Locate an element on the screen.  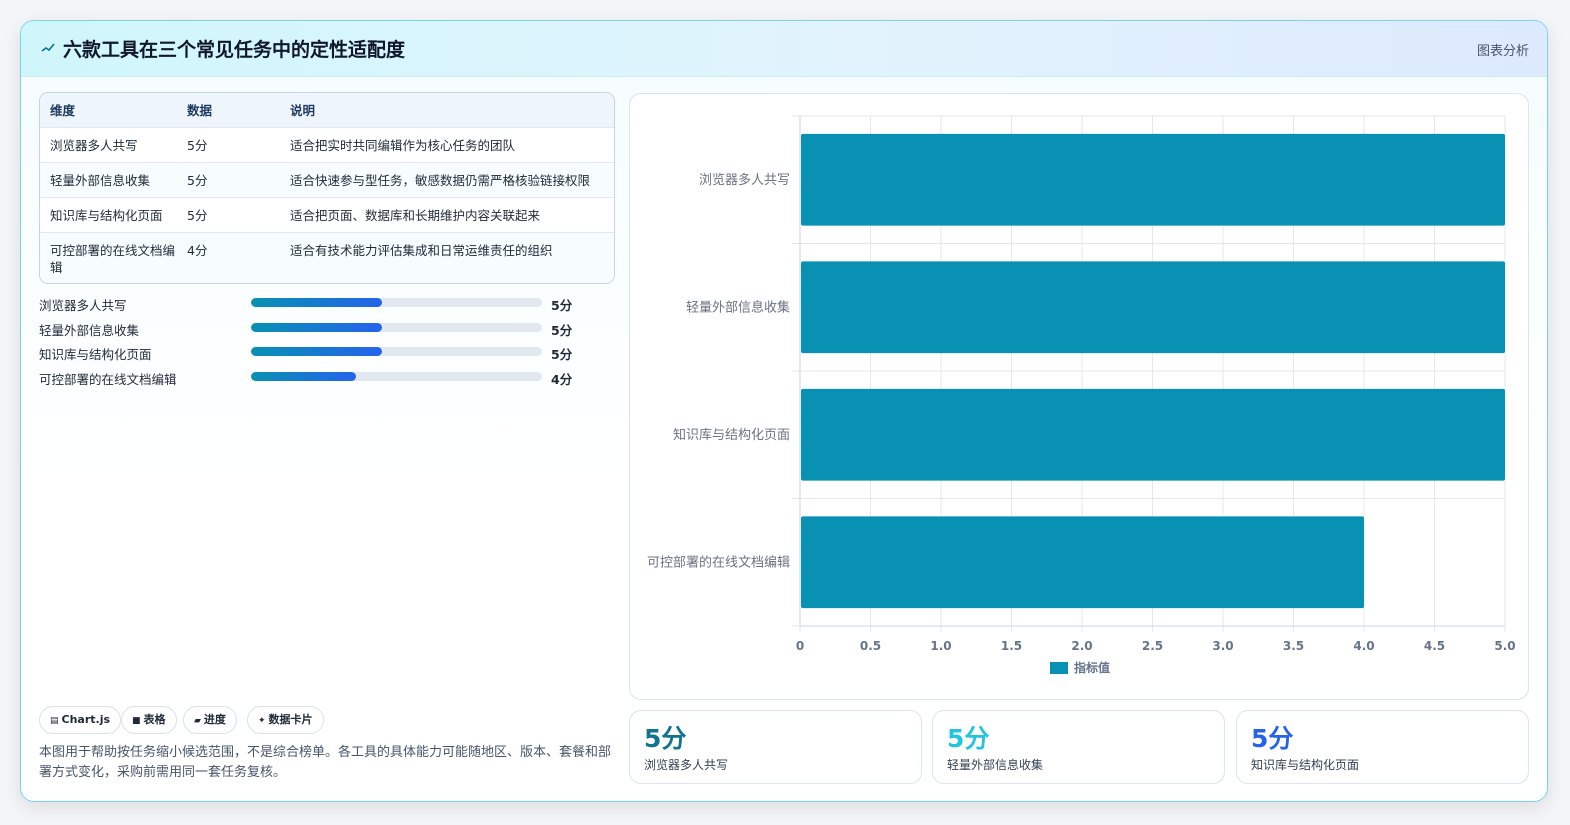
x-tick-label: 1.0 is located at coordinates (940, 646).